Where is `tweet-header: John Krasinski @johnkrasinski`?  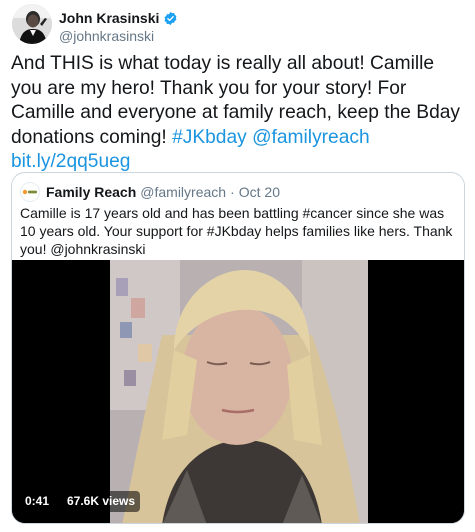
tweet-header: John Krasinski @johnkrasinski is located at coordinates (237, 26).